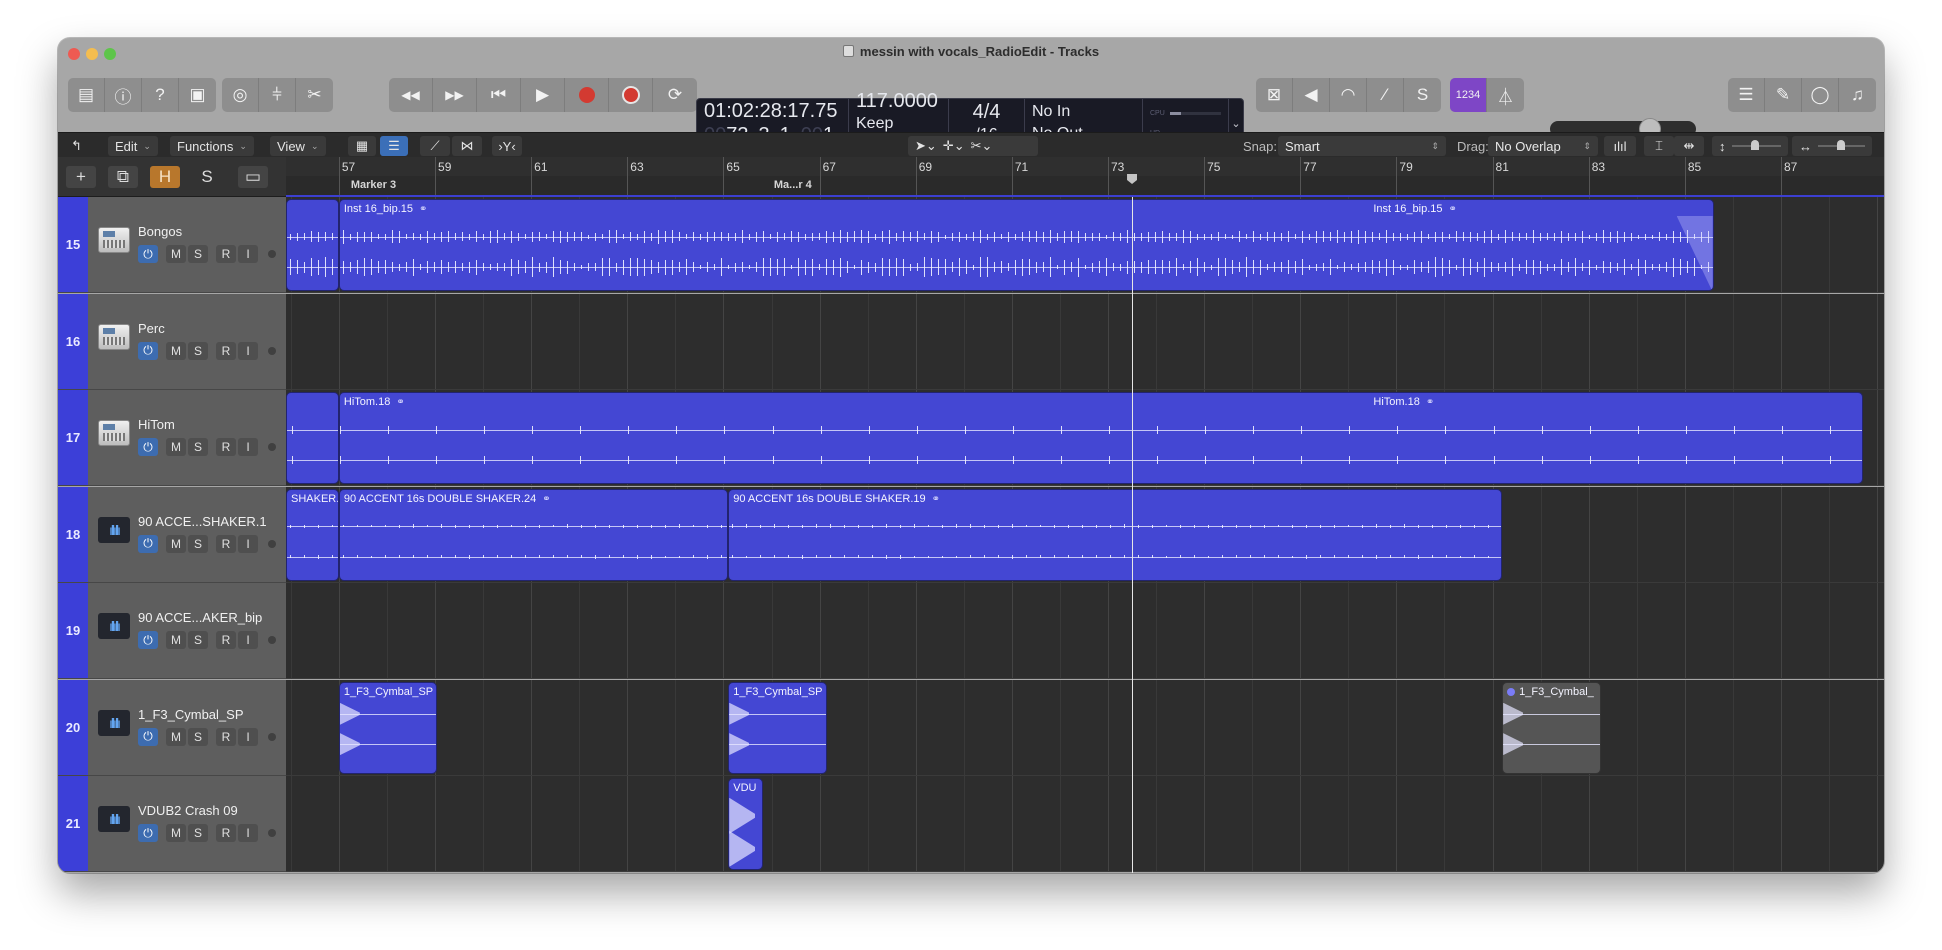  What do you see at coordinates (543, 95) in the screenshot?
I see `play-icon: ▶` at bounding box center [543, 95].